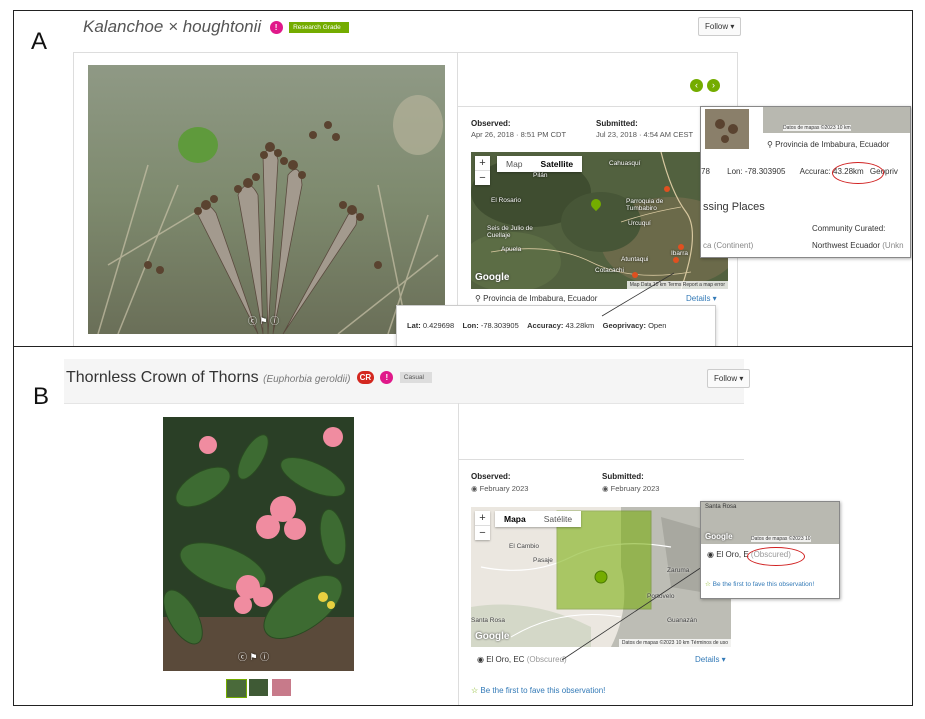 This screenshot has width=925, height=719. What do you see at coordinates (710, 554) in the screenshot?
I see `eye-icon: ◉` at bounding box center [710, 554].